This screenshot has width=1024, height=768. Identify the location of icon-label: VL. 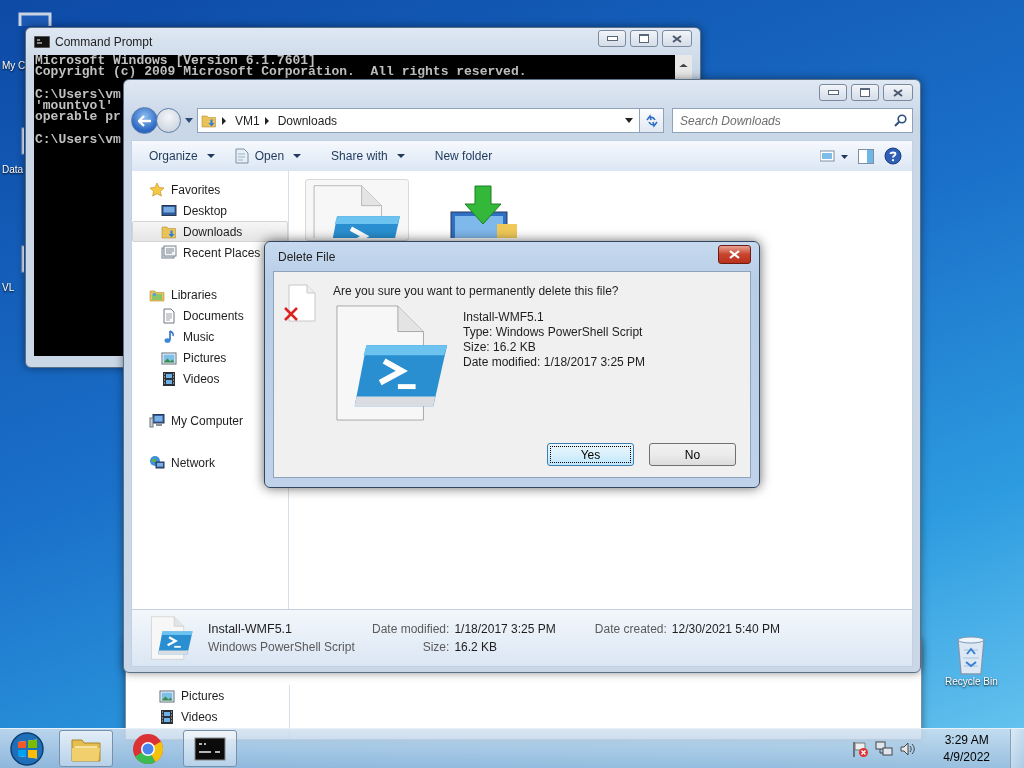
(8, 287).